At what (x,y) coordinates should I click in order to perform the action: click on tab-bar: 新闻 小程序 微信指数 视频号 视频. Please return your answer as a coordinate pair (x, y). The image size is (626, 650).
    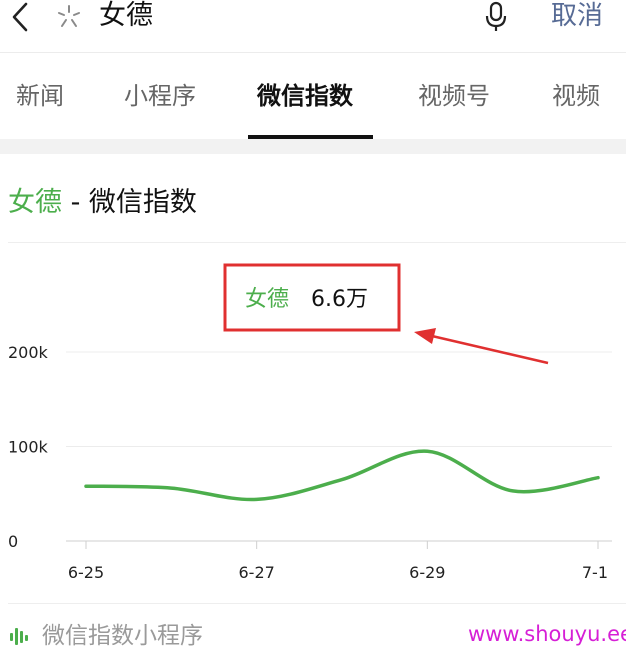
    Looking at the image, I should click on (313, 96).